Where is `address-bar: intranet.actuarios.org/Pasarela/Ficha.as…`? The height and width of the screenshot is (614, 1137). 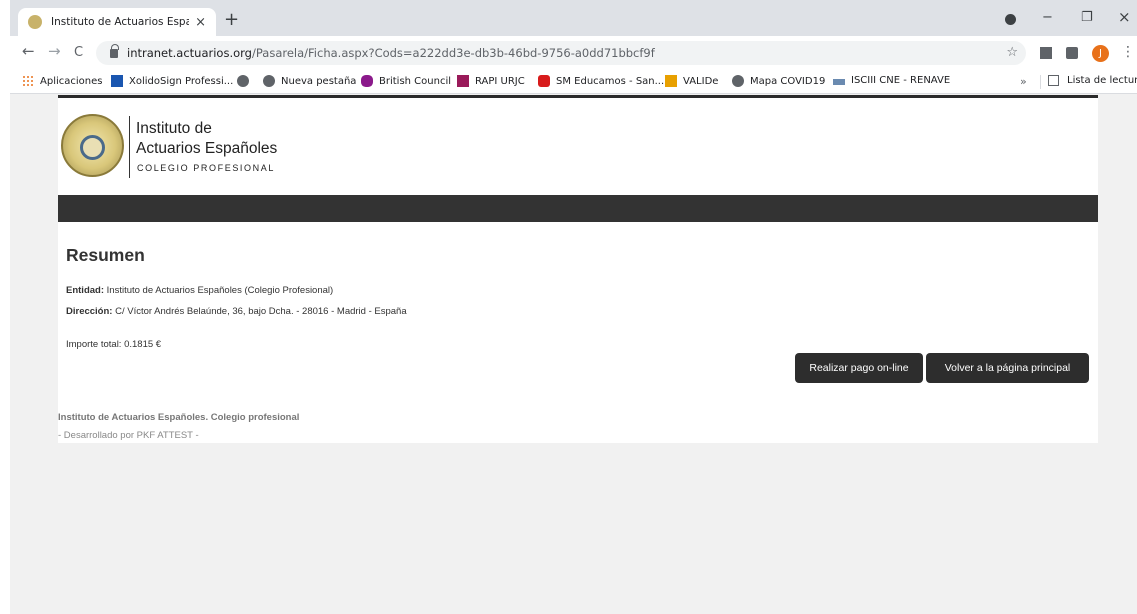 address-bar: intranet.actuarios.org/Pasarela/Ficha.as… is located at coordinates (561, 53).